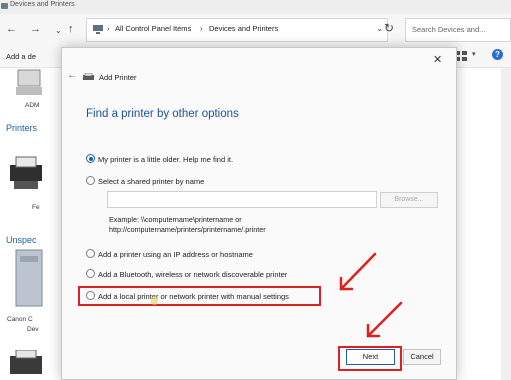 This screenshot has height=380, width=511. Describe the element at coordinates (242, 199) in the screenshot. I see `shared-printer-name-input` at that location.